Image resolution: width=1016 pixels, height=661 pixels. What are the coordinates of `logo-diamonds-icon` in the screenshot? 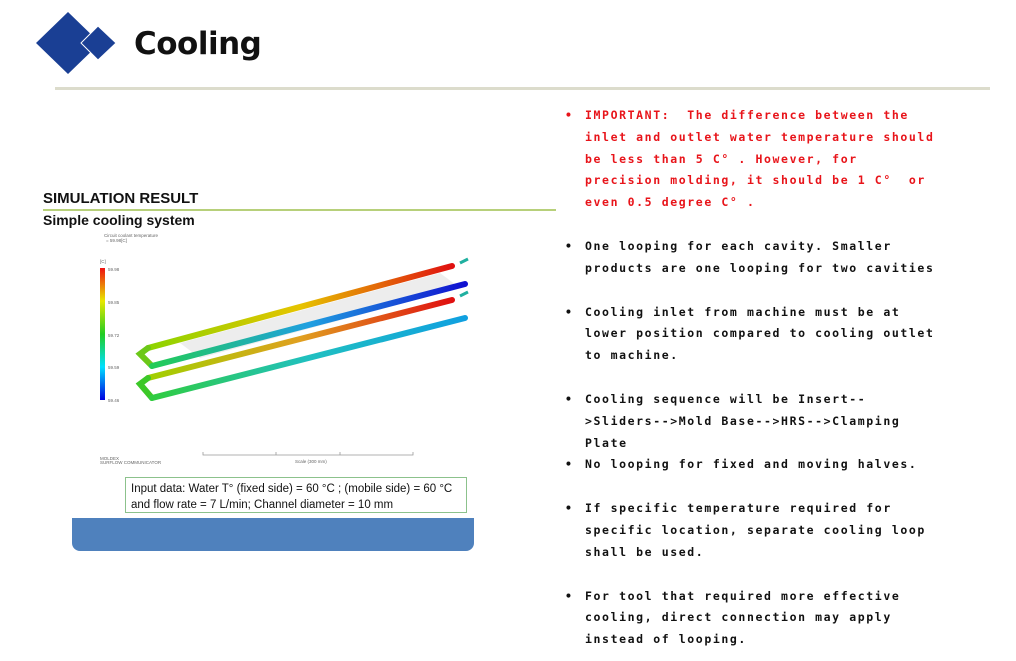 It's located at (76, 43).